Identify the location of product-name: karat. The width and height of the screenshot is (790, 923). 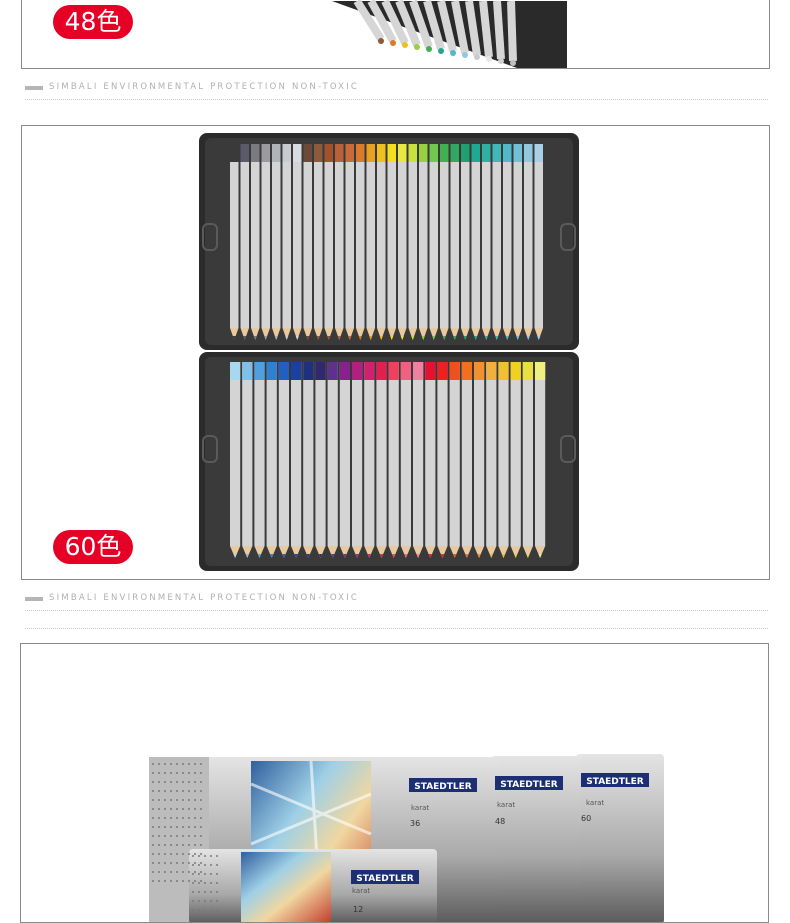
(420, 808).